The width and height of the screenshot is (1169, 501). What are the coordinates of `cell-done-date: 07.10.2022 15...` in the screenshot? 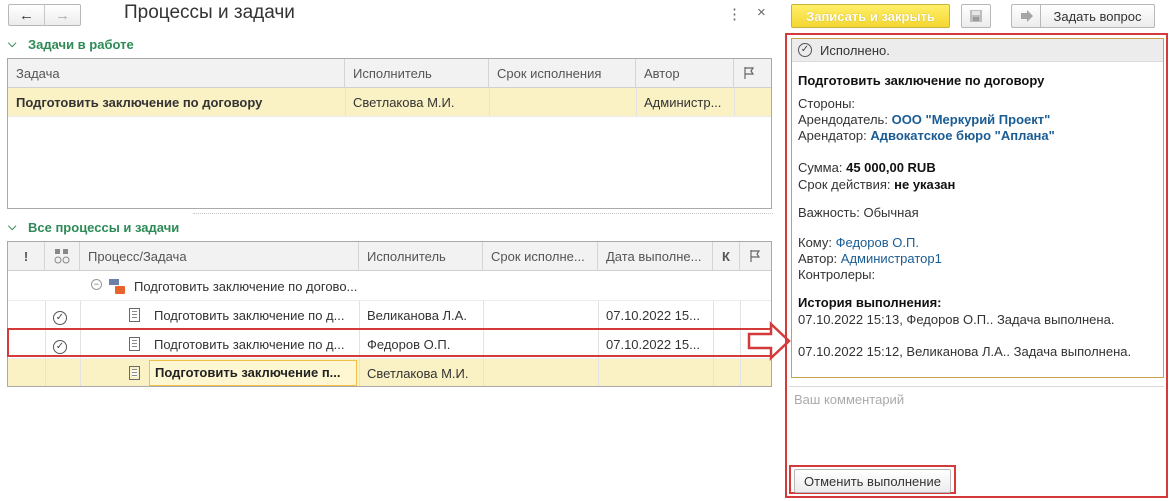 It's located at (653, 315).